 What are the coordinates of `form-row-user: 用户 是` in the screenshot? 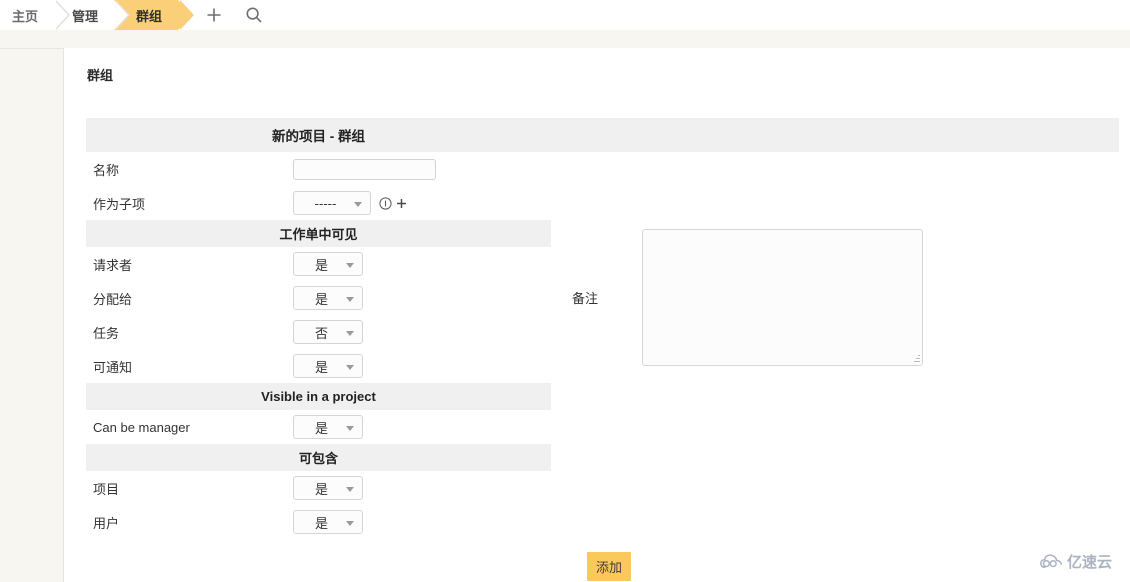 It's located at (318, 522).